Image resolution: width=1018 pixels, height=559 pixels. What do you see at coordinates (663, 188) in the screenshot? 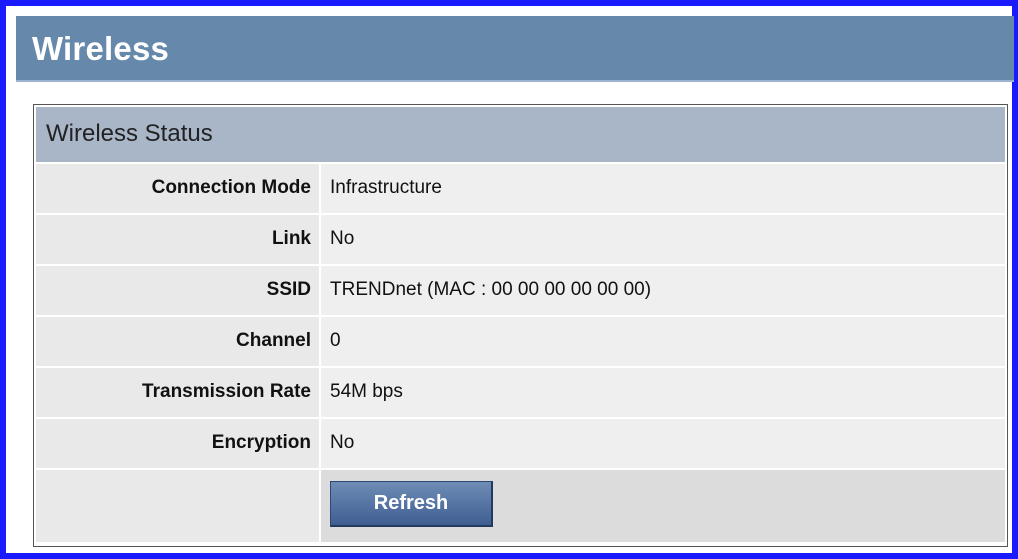
I see `value-cell: Infrastructure` at bounding box center [663, 188].